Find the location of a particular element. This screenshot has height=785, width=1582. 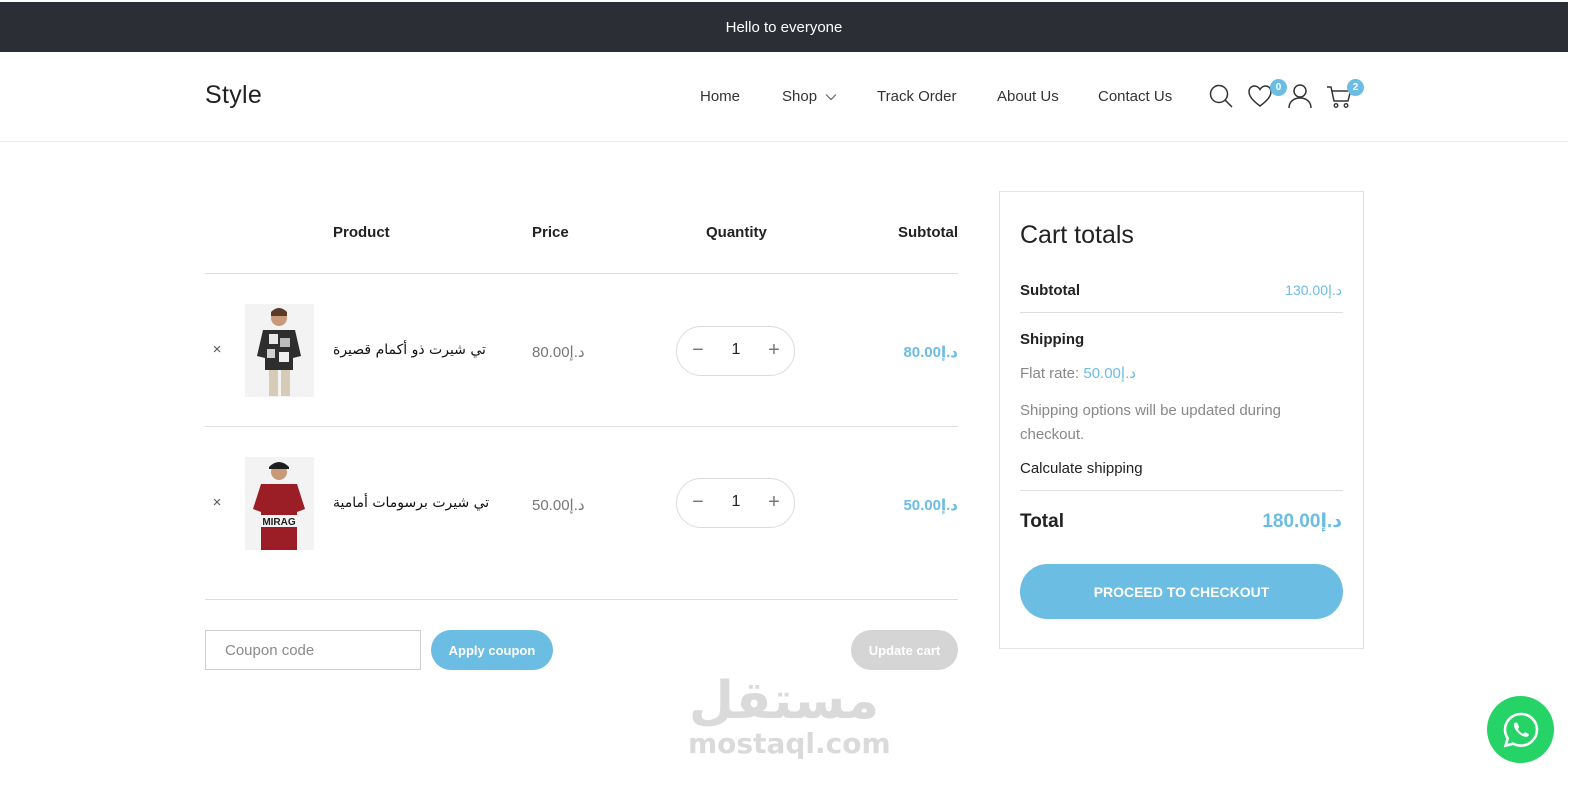

product-image-red-tee: MIRAG is located at coordinates (279, 503).